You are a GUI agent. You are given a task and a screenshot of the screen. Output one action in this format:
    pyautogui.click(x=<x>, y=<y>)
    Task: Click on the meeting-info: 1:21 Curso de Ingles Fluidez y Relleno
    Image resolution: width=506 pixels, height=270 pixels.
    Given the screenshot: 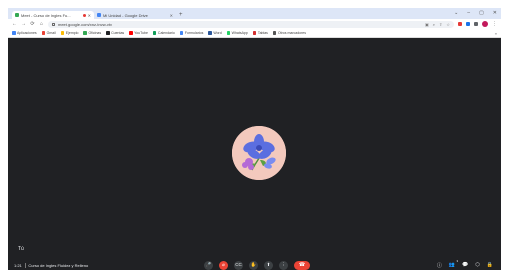 What is the action you would take?
    pyautogui.click(x=51, y=265)
    